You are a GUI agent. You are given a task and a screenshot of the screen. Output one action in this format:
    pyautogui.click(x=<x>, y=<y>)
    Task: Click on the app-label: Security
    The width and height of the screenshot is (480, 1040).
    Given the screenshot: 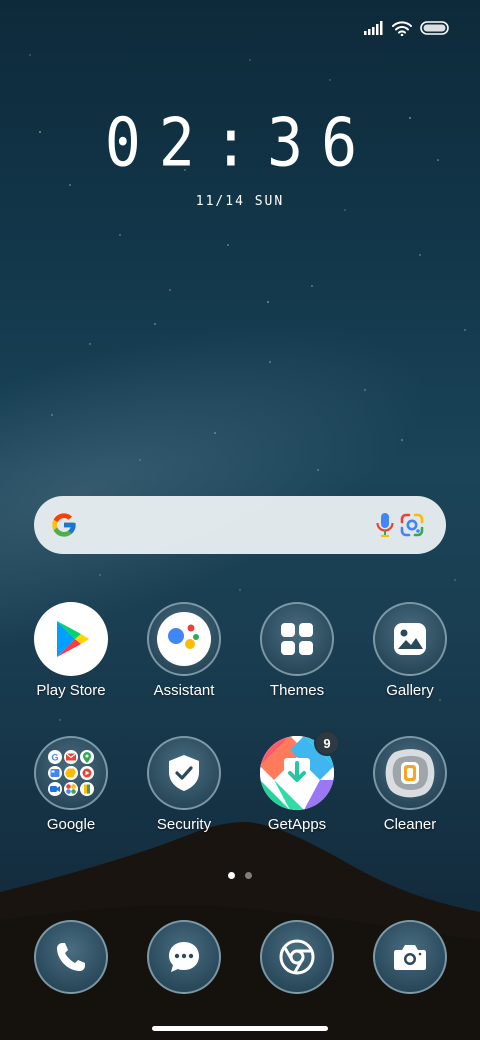 What is the action you would take?
    pyautogui.click(x=184, y=824)
    